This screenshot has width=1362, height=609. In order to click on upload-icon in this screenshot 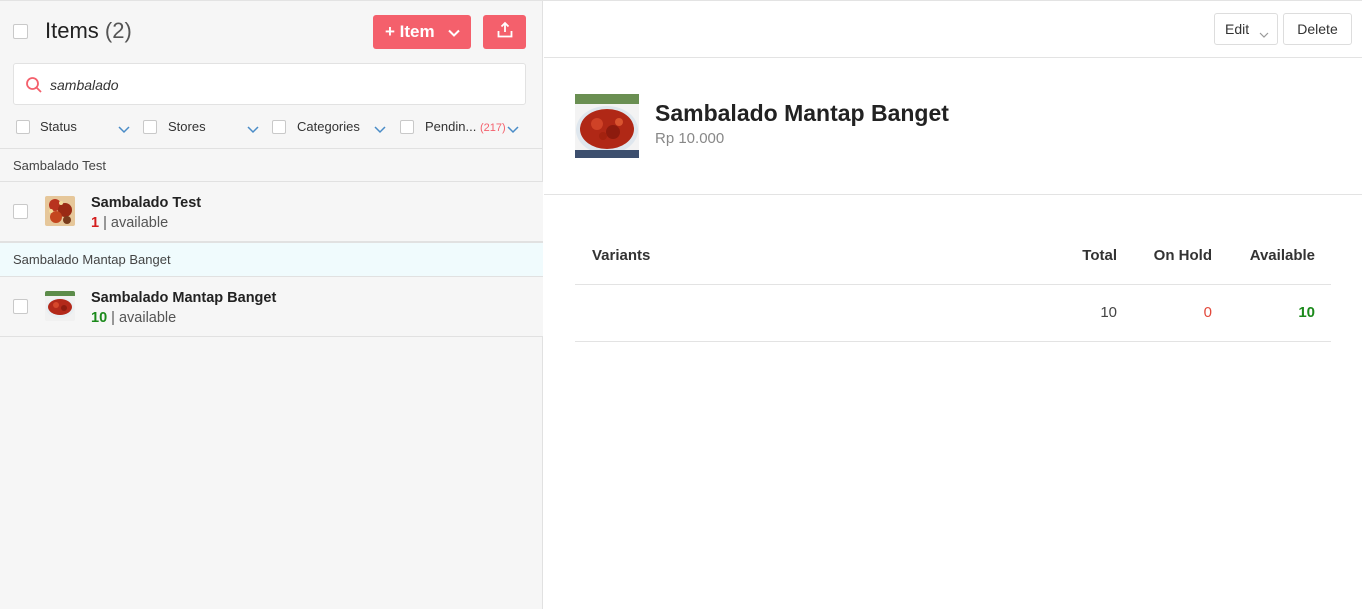, I will do `click(505, 32)`.